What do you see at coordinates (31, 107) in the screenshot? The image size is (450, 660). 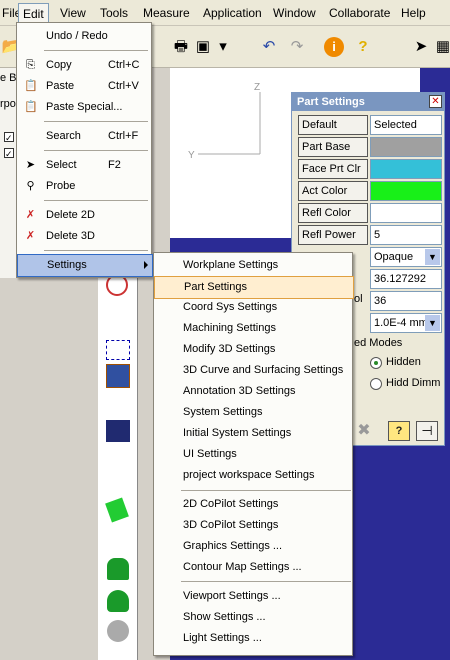 I see `paste-special-icon: 📋` at bounding box center [31, 107].